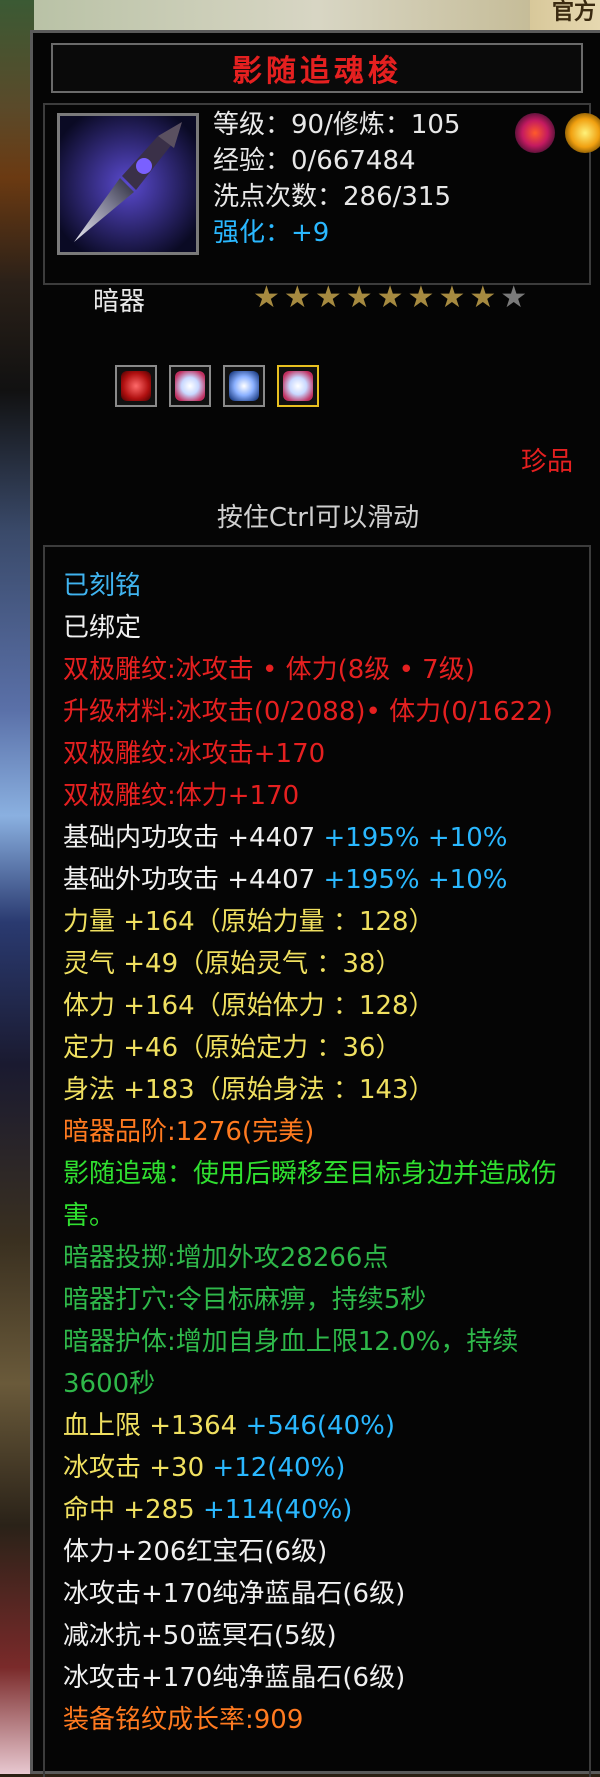  I want to click on red-gem-icon, so click(136, 386).